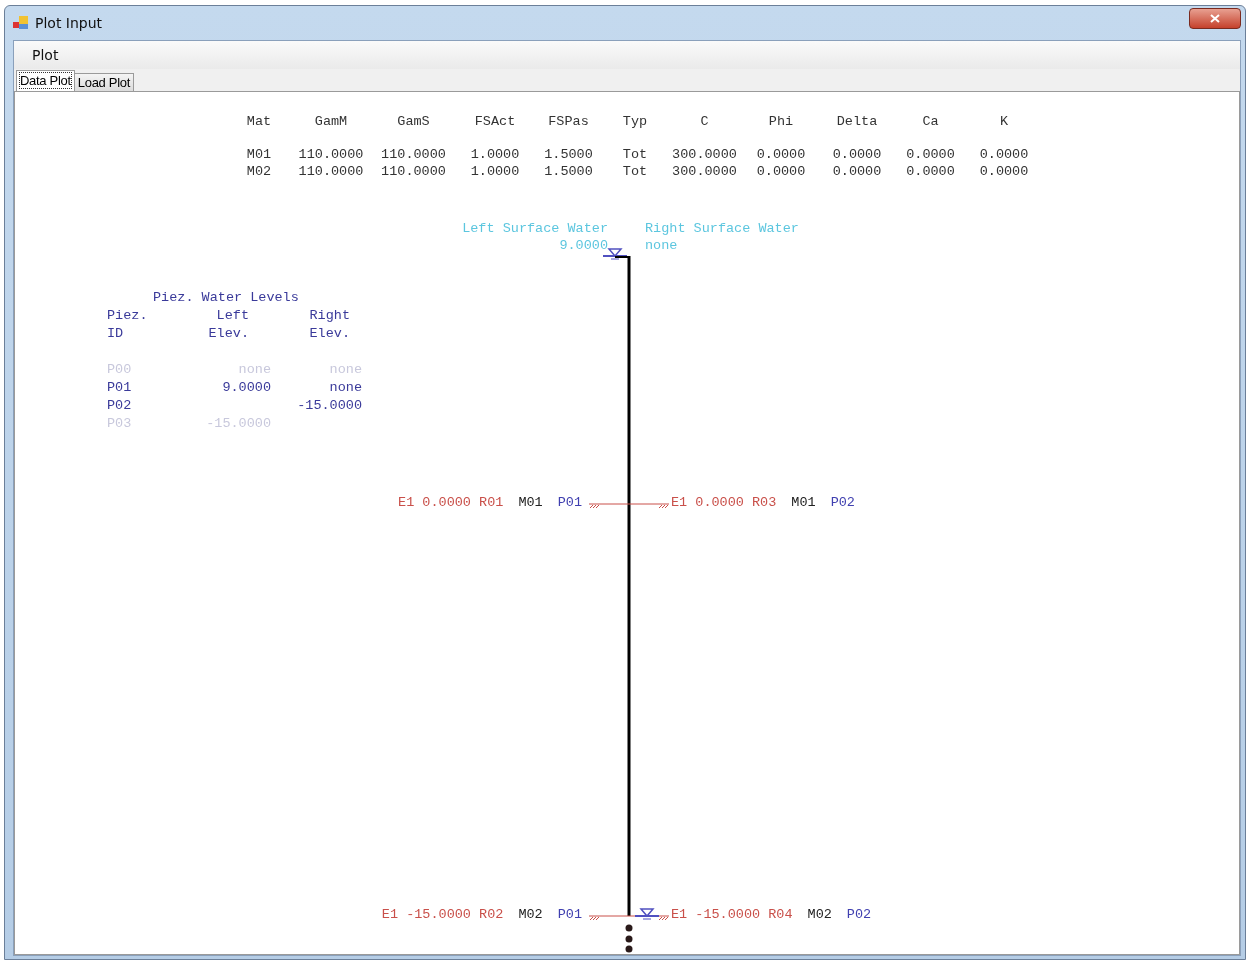 Image resolution: width=1249 pixels, height=963 pixels. I want to click on column-header: K, so click(1004, 121).